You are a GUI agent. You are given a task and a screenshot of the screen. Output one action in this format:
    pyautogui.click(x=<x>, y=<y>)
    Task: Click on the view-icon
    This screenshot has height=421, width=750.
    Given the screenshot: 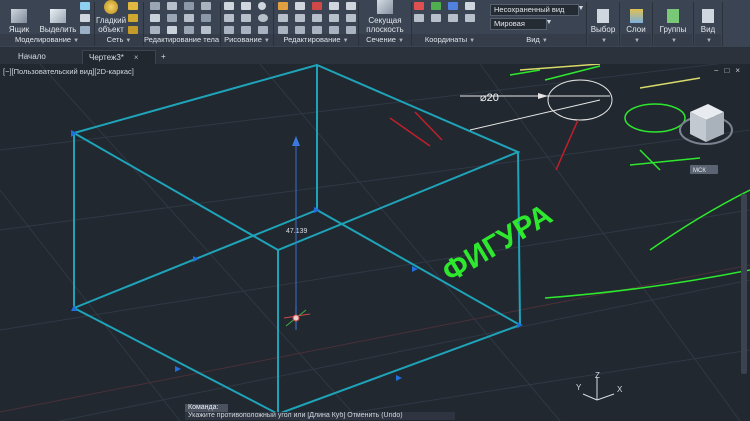 What is the action you would take?
    pyautogui.click(x=708, y=16)
    